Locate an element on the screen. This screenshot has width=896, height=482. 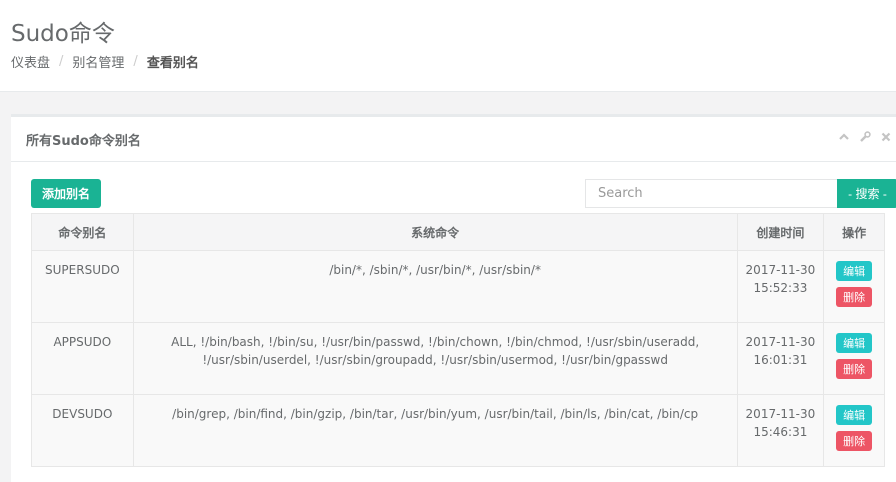
column-header-command: 系统命令 is located at coordinates (435, 232).